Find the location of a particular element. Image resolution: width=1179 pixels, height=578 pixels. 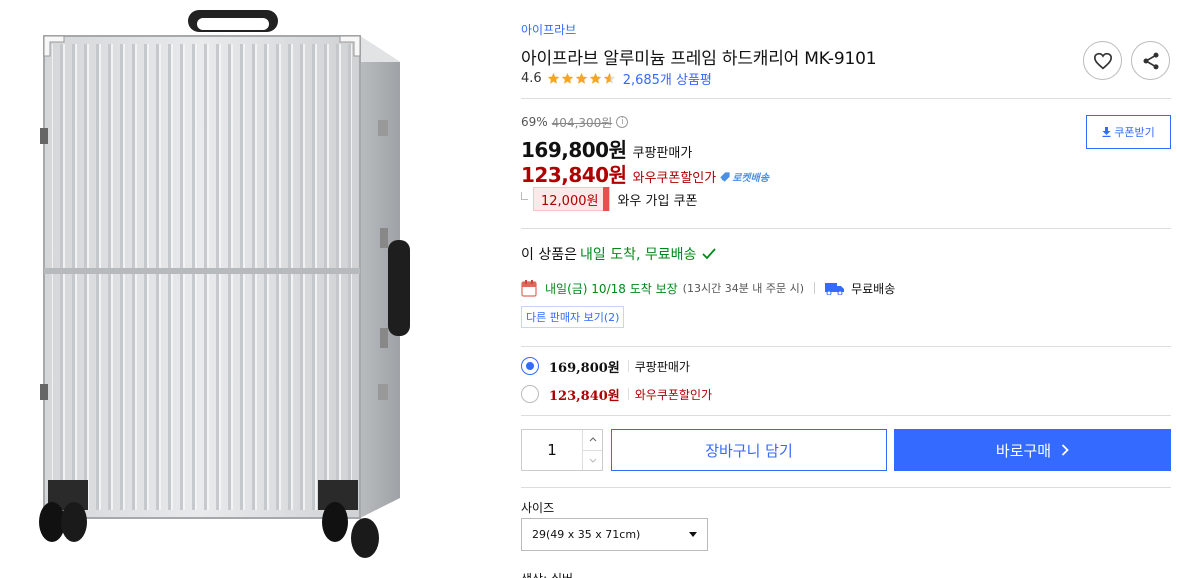

discount-rate: 69% is located at coordinates (534, 122).